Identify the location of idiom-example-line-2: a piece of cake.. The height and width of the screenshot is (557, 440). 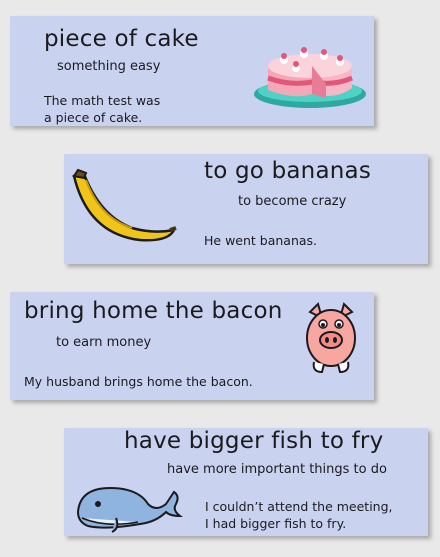
(93, 117).